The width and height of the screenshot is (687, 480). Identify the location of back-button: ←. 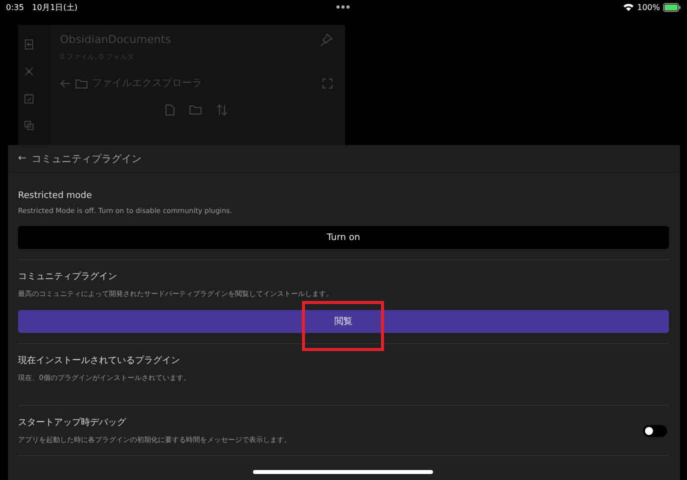
(22, 158).